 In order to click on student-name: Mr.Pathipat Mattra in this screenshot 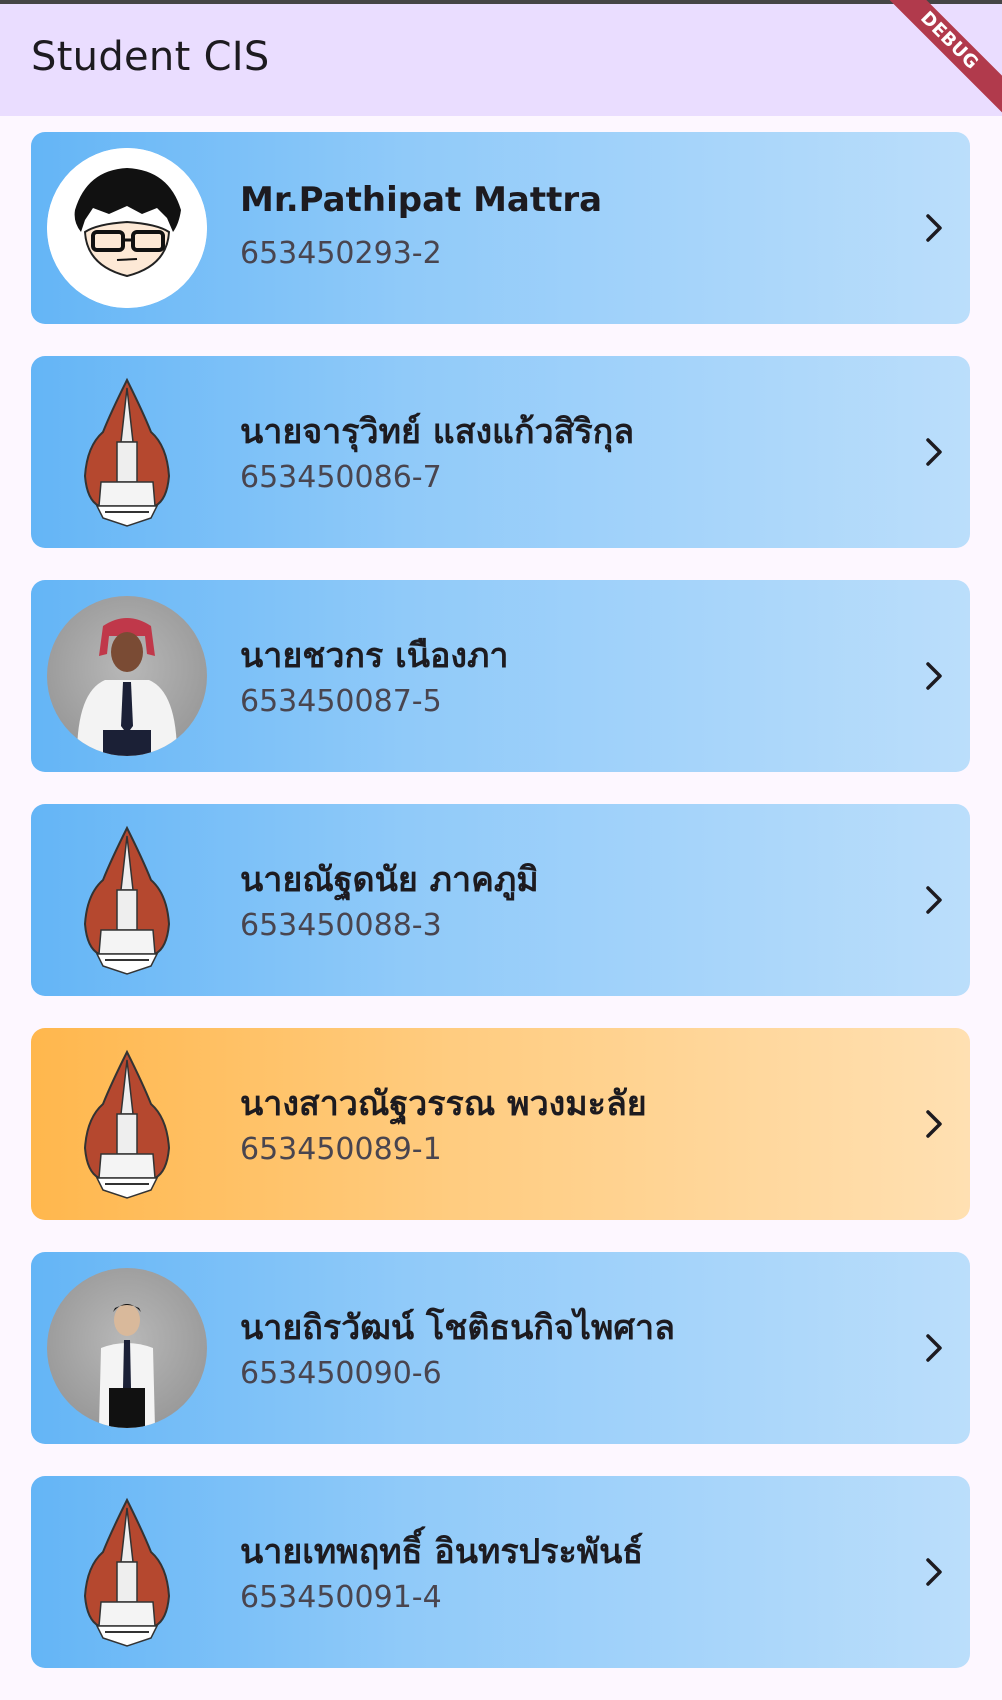, I will do `click(421, 200)`.